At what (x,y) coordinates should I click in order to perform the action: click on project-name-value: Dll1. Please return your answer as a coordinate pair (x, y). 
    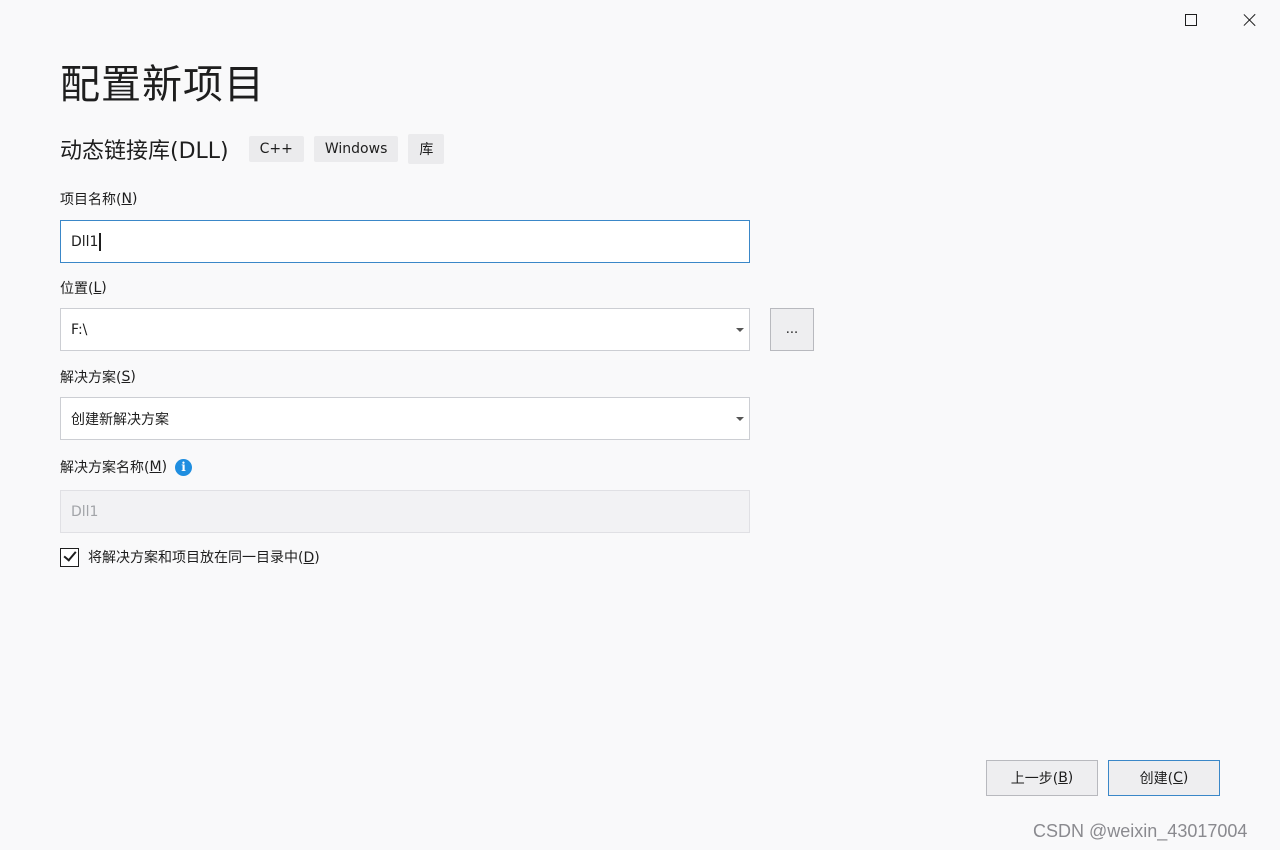
    Looking at the image, I should click on (85, 241).